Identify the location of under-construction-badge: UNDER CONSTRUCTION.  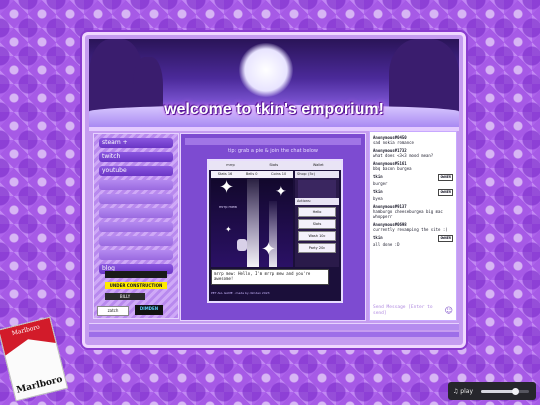
(136, 285).